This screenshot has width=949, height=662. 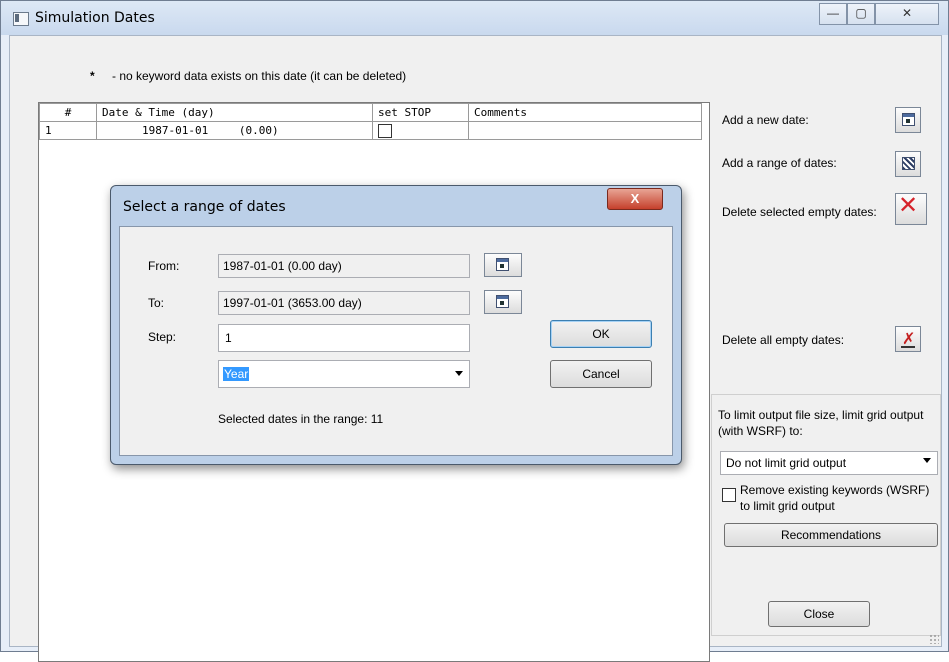 I want to click on to-label: To:, so click(x=156, y=303).